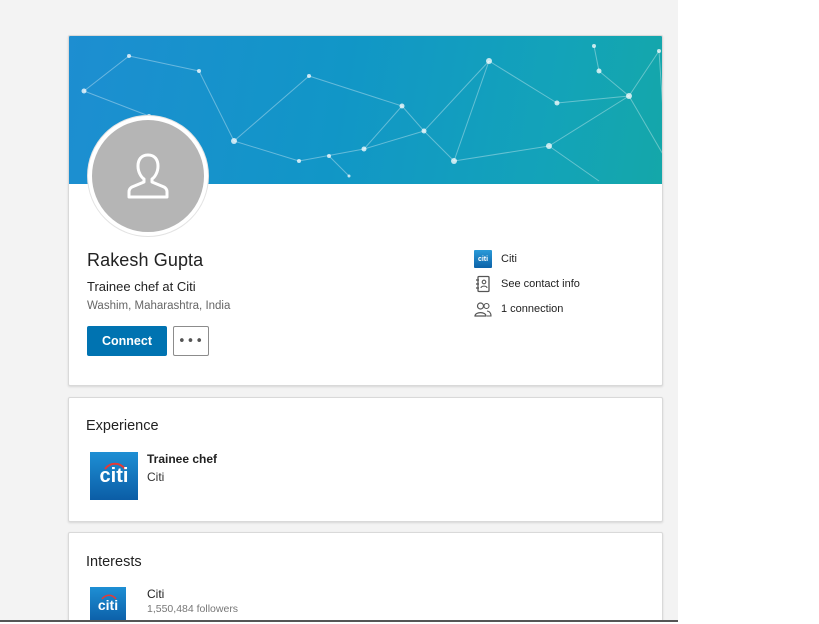 The image size is (819, 624). Describe the element at coordinates (182, 459) in the screenshot. I see `experience-role: Trainee chef` at that location.